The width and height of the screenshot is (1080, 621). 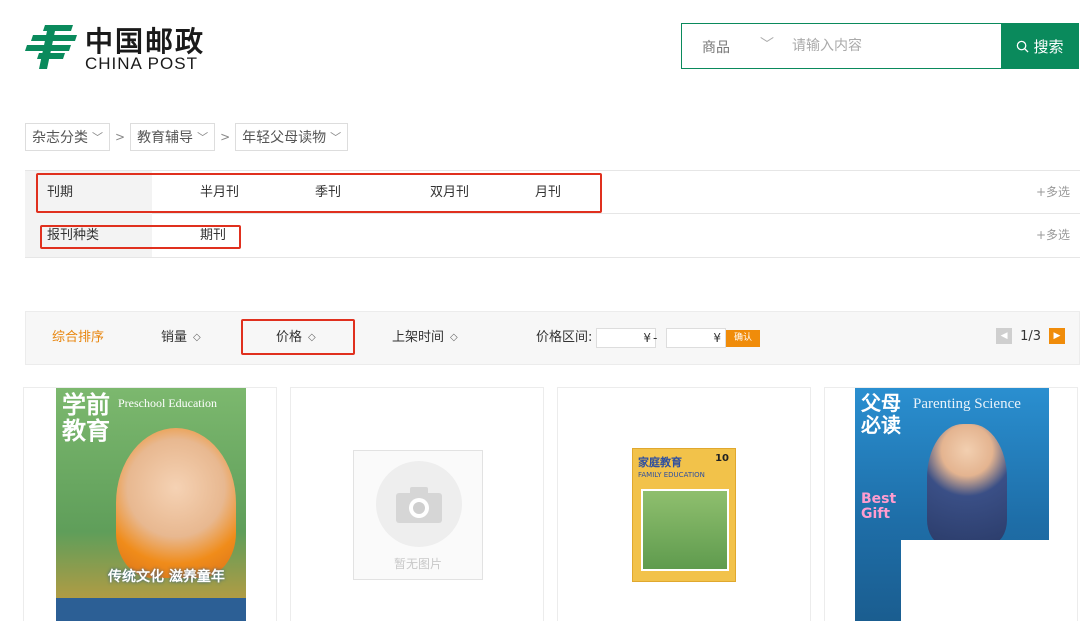 I want to click on cover-title-en: Preschool Education, so click(x=167, y=403).